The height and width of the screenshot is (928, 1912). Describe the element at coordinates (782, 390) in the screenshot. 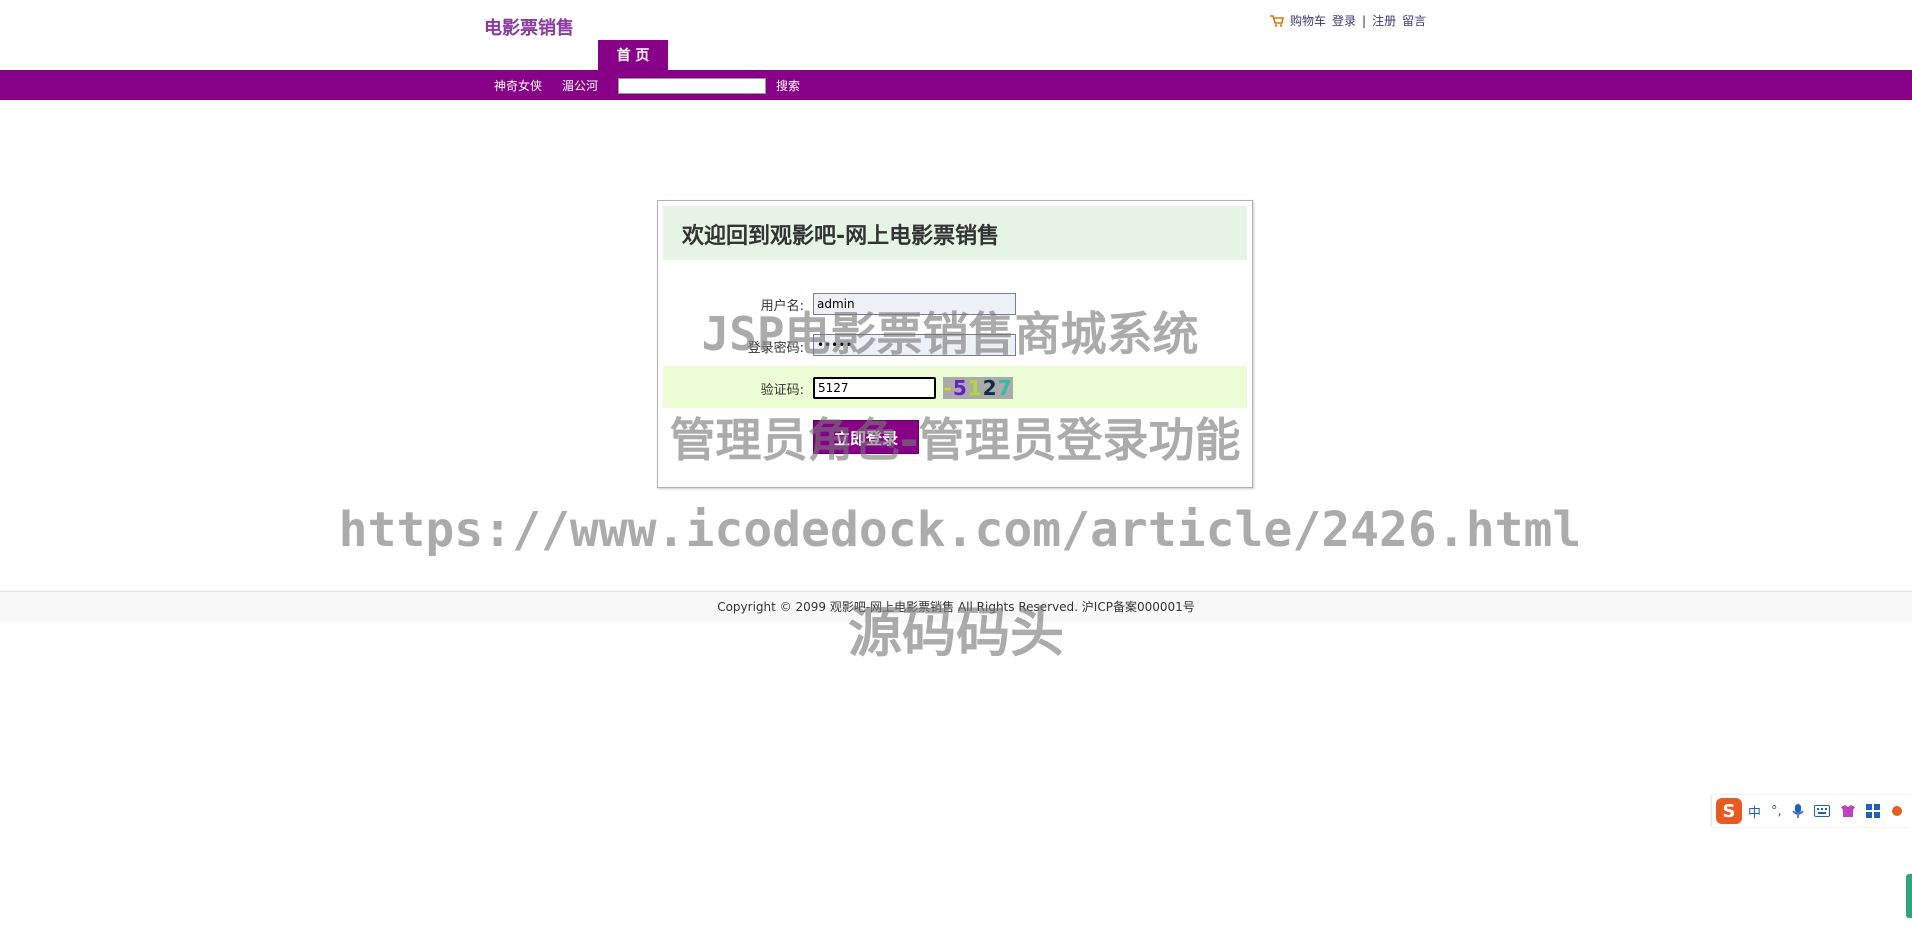

I see `captcha-label: 验证码:` at that location.